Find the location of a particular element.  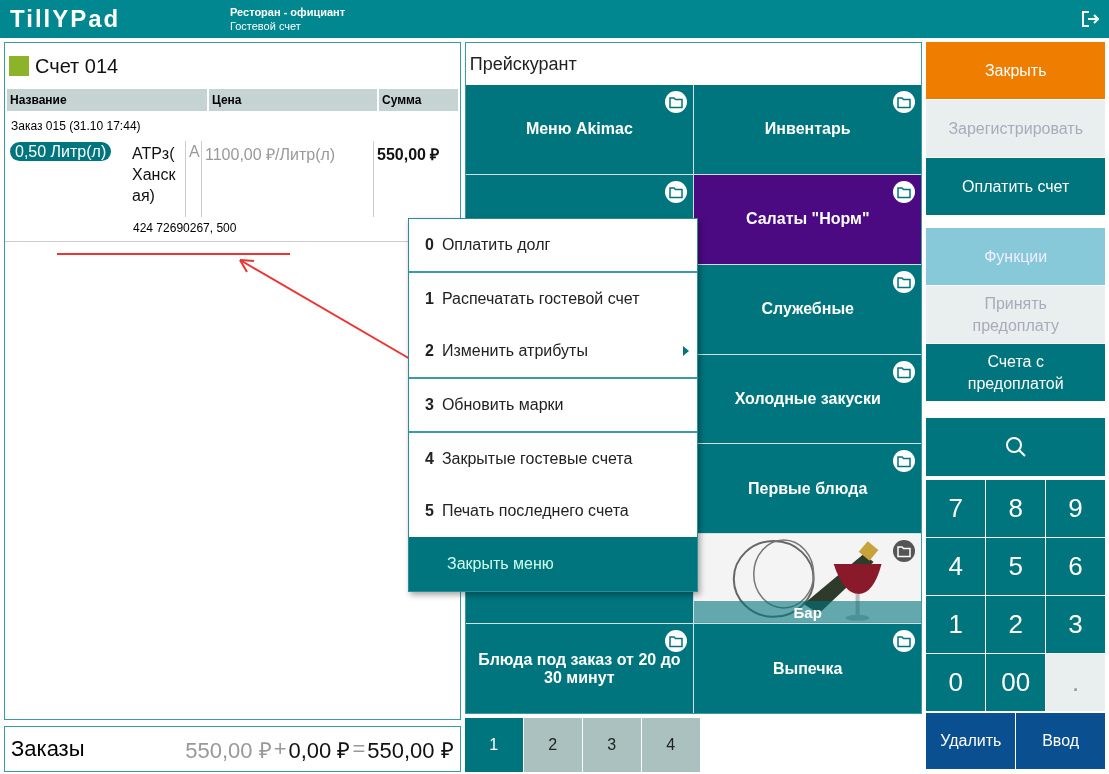

extra-amount: 0,00 ₽ is located at coordinates (319, 750).